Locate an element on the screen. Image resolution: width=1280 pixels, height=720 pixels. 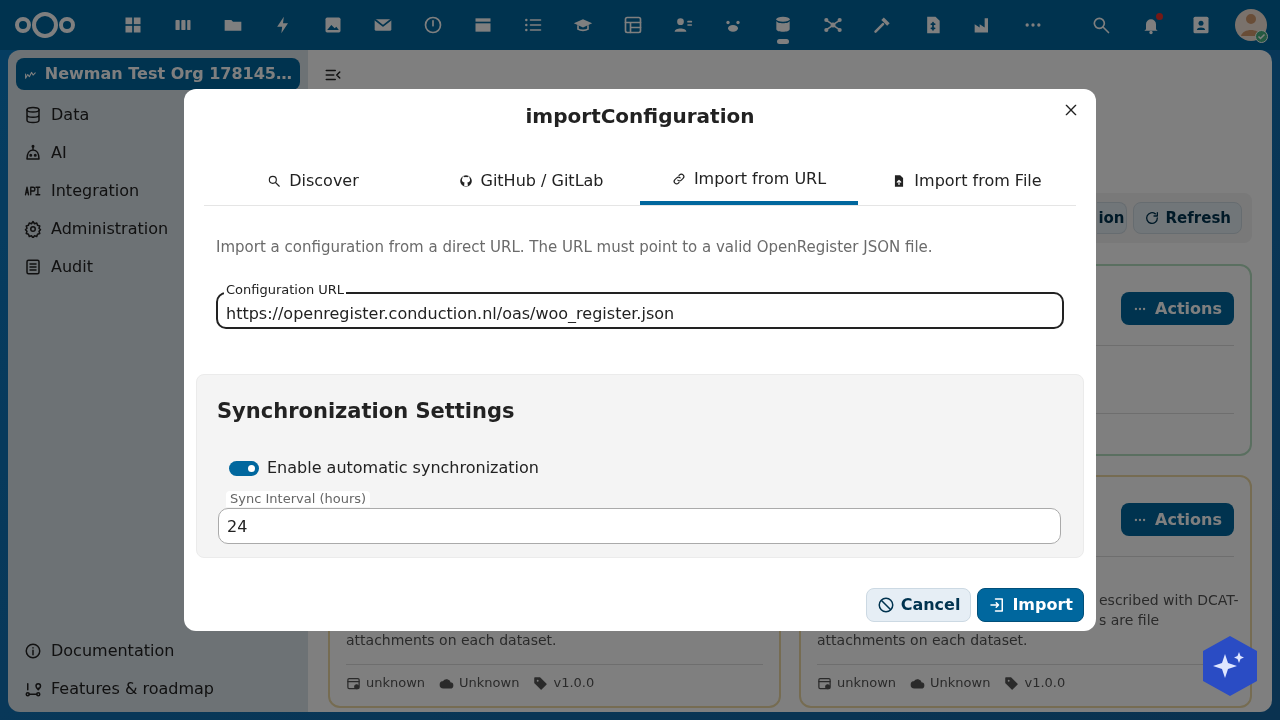
sparkle-button is located at coordinates (1230, 666).